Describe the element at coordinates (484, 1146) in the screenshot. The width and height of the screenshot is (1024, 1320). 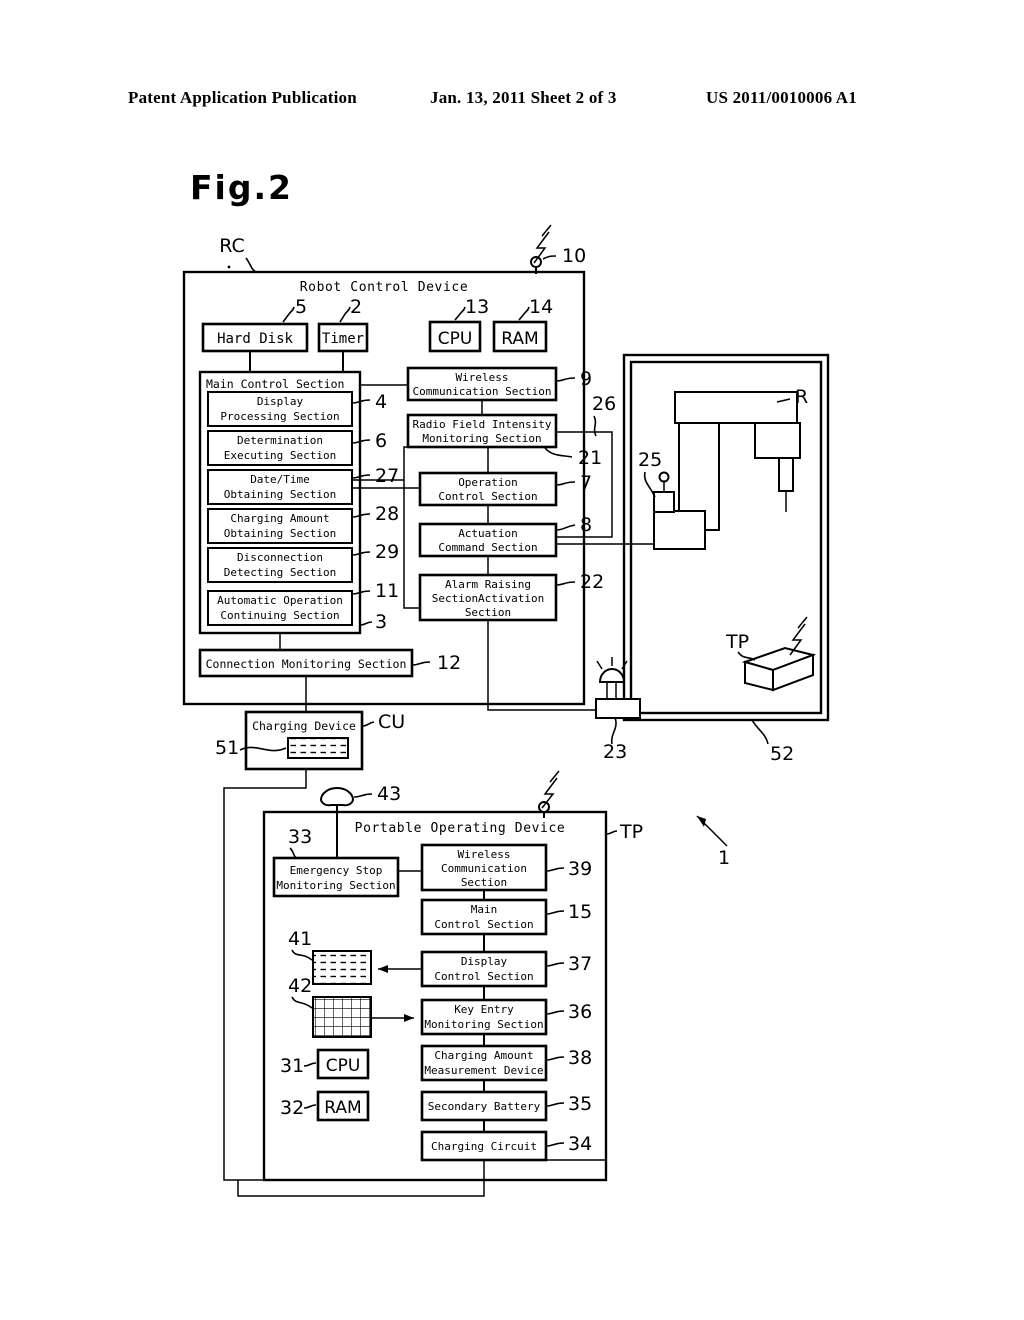
I see `charging-circuit-label: Charging Circuit` at that location.